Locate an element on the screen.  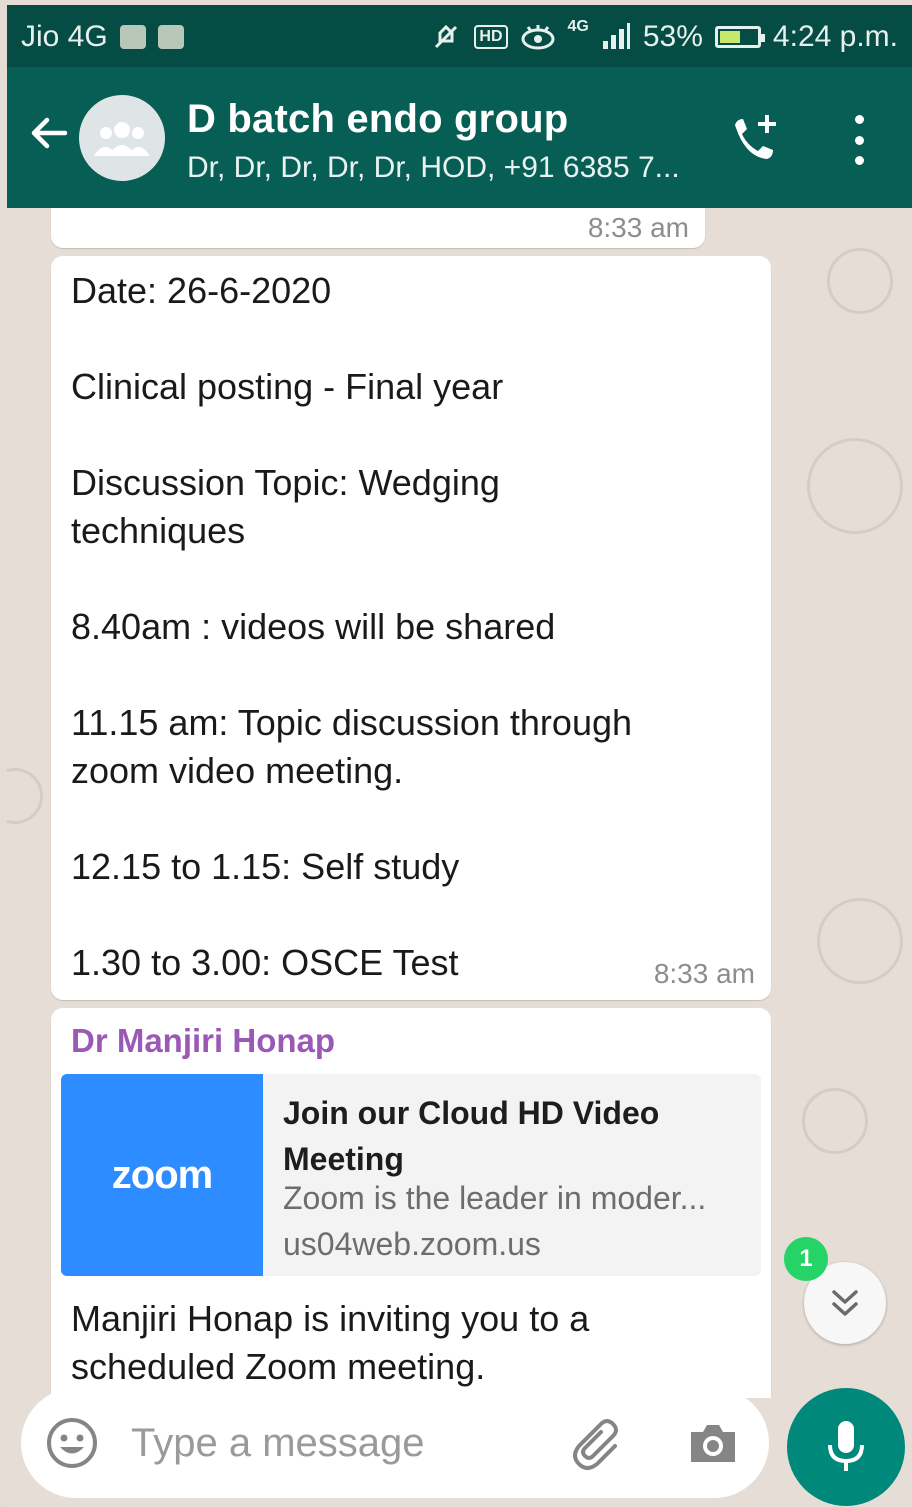
message-line: techniques is located at coordinates (158, 530).